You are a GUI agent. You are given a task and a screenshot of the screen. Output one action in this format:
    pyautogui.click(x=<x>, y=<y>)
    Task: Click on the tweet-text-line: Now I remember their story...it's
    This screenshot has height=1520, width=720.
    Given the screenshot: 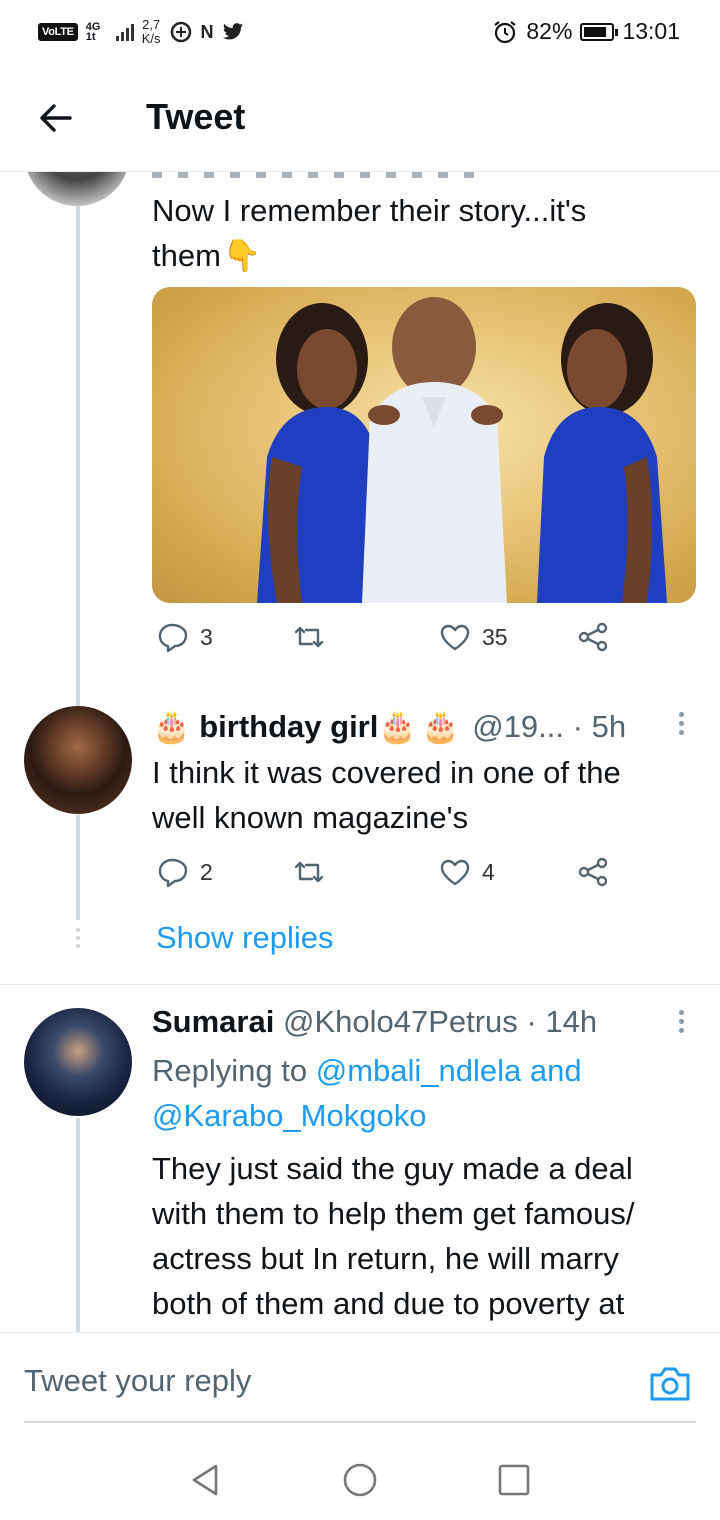 What is the action you would take?
    pyautogui.click(x=369, y=210)
    